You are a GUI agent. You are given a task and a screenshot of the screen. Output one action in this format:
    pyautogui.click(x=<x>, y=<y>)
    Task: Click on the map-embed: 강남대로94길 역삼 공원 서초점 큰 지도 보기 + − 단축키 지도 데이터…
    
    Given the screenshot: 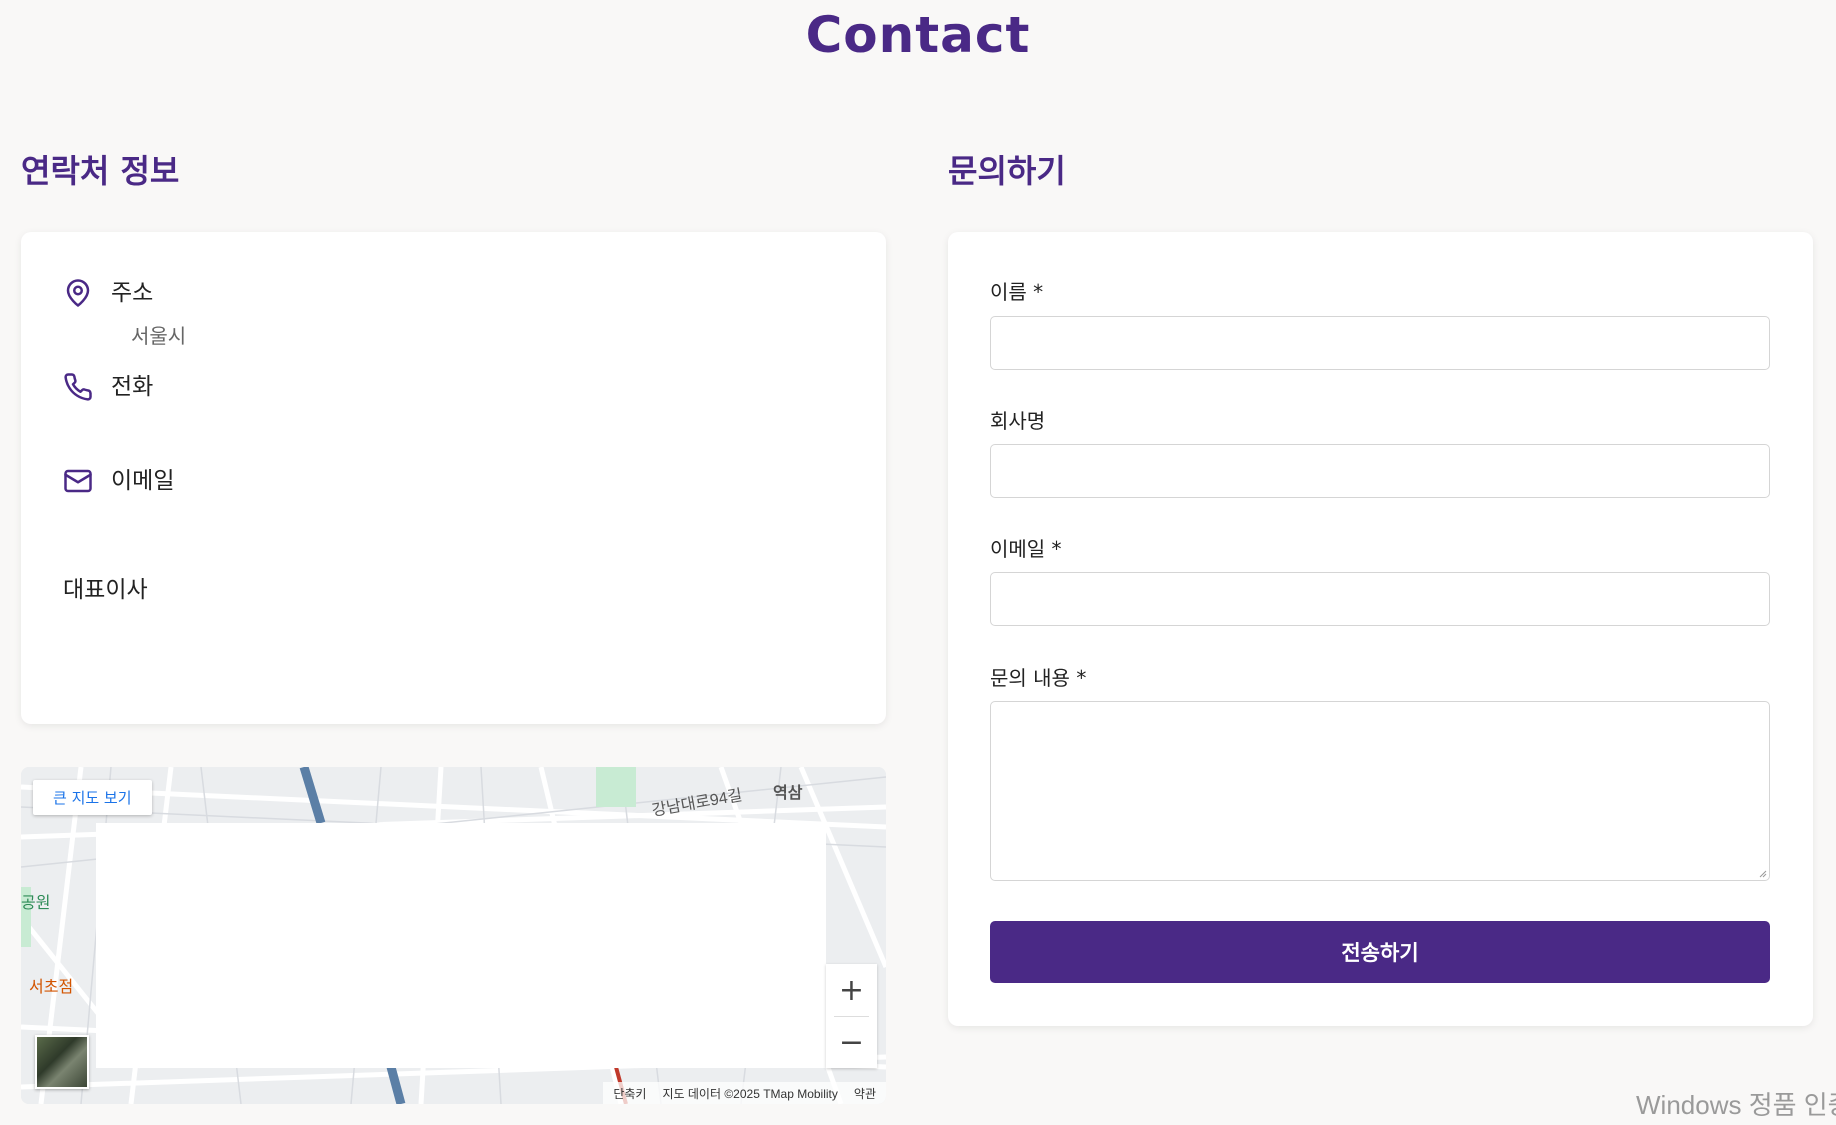 What is the action you would take?
    pyautogui.click(x=453, y=935)
    